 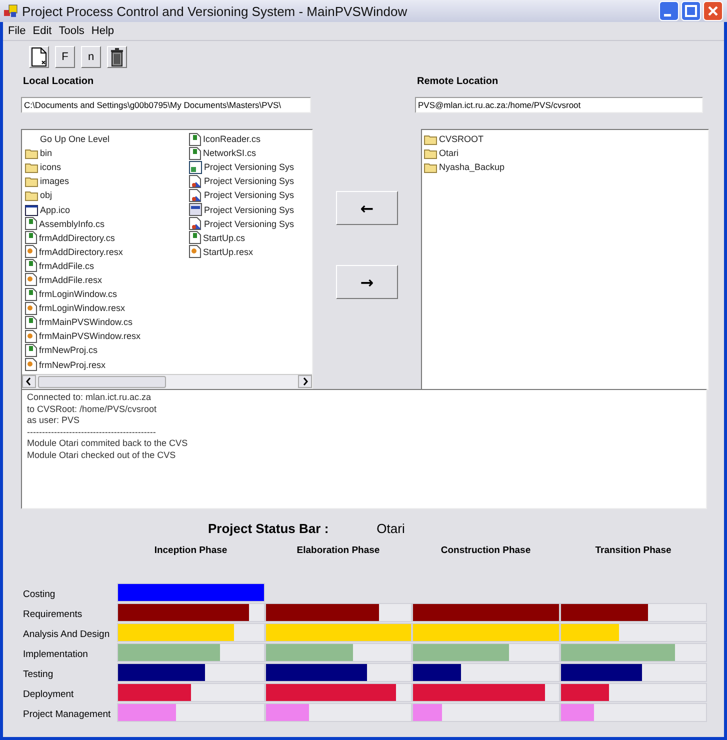 What do you see at coordinates (669, 11) in the screenshot?
I see `minimize-icon` at bounding box center [669, 11].